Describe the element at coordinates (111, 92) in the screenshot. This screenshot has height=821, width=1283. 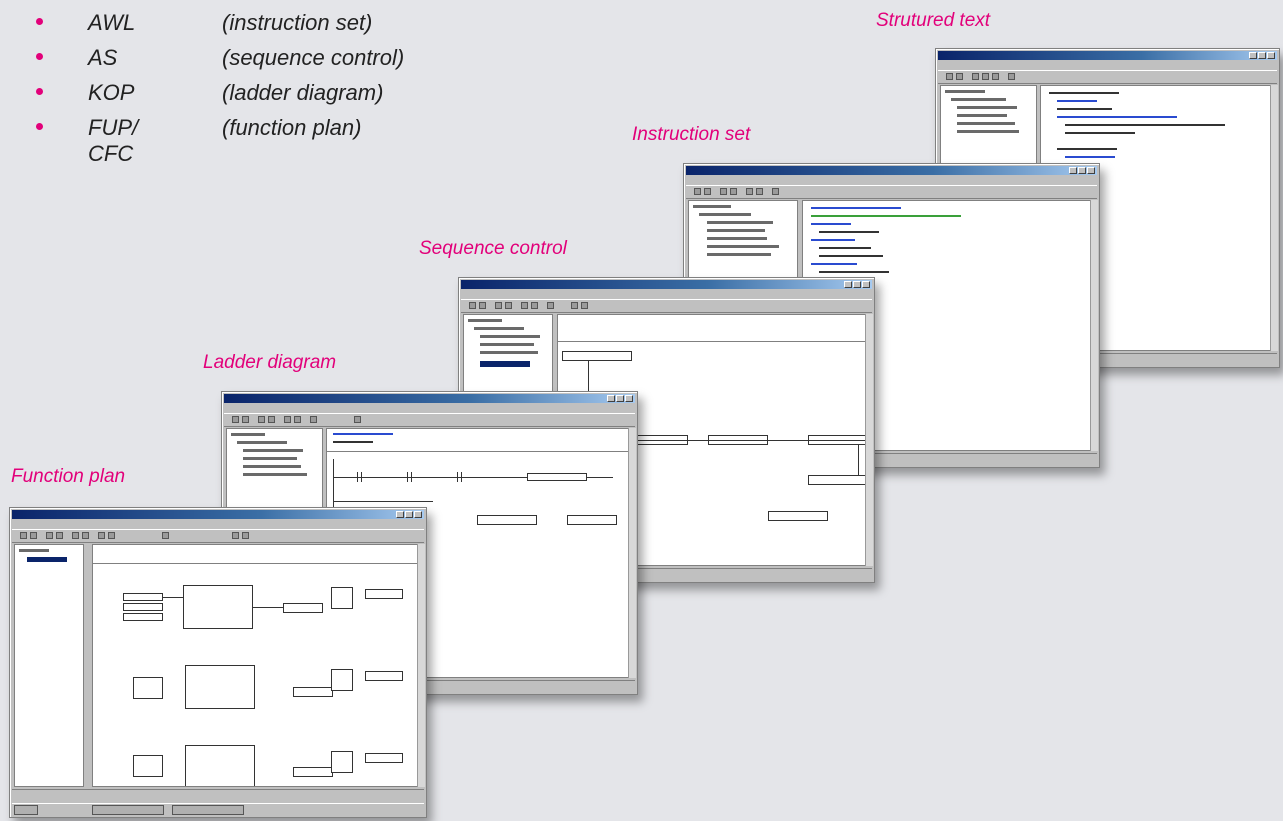
I see `language-term: KOP` at that location.